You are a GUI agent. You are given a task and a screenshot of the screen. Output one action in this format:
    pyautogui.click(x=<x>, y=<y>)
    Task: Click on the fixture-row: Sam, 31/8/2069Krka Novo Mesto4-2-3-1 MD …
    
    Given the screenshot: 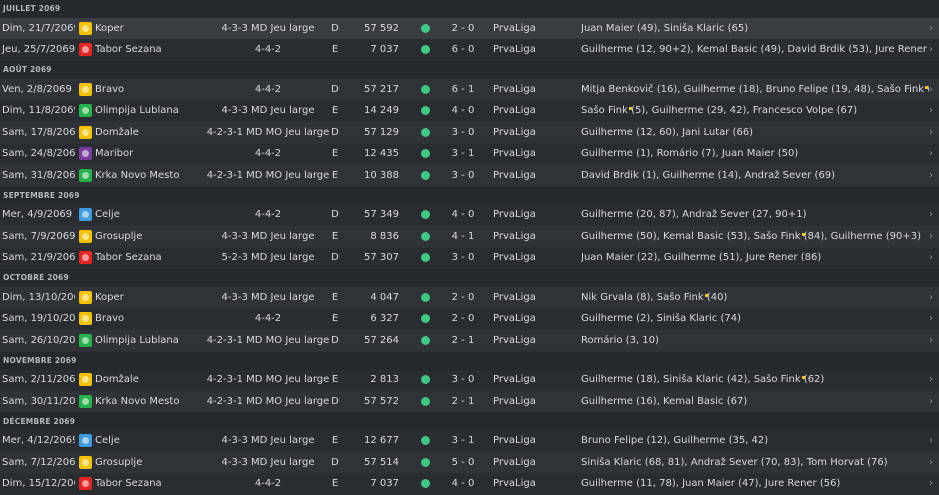 What is the action you would take?
    pyautogui.click(x=469, y=176)
    